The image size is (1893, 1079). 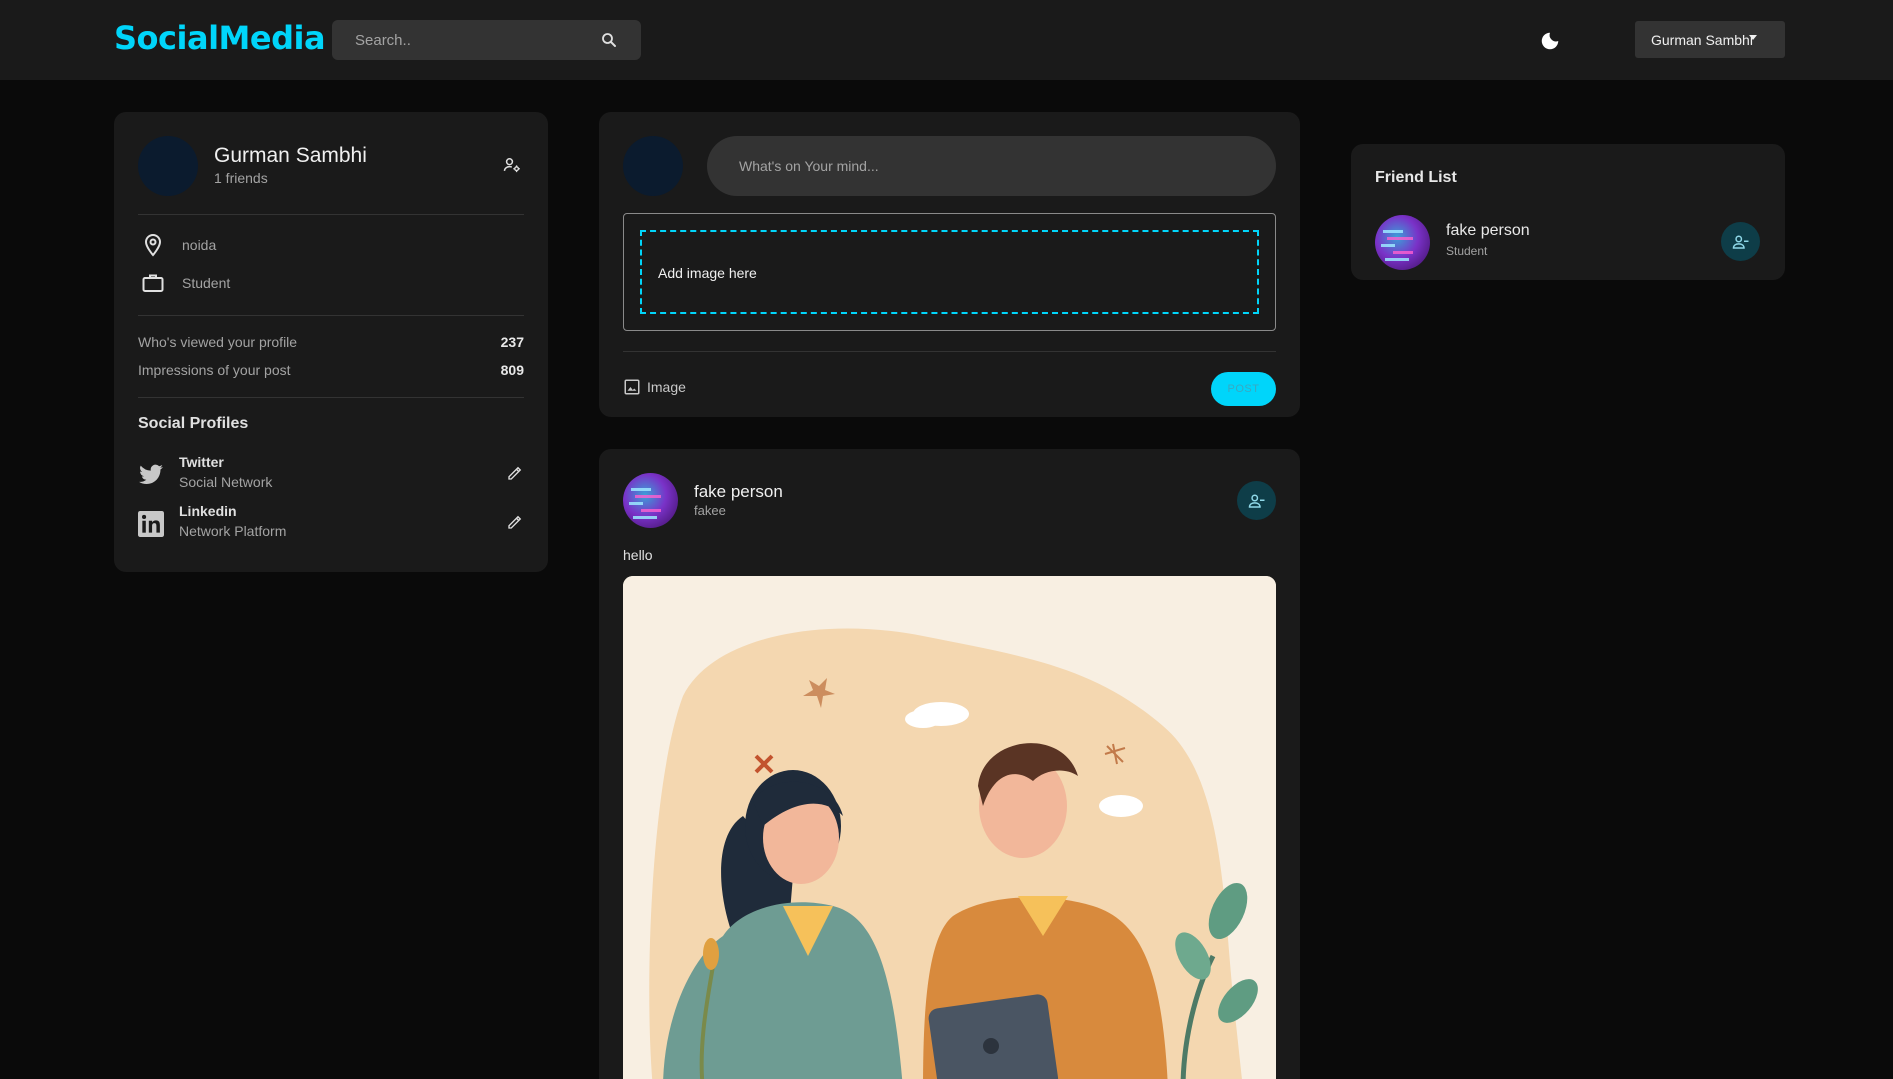 What do you see at coordinates (1416, 177) in the screenshot?
I see `friend-list-title: Friend List` at bounding box center [1416, 177].